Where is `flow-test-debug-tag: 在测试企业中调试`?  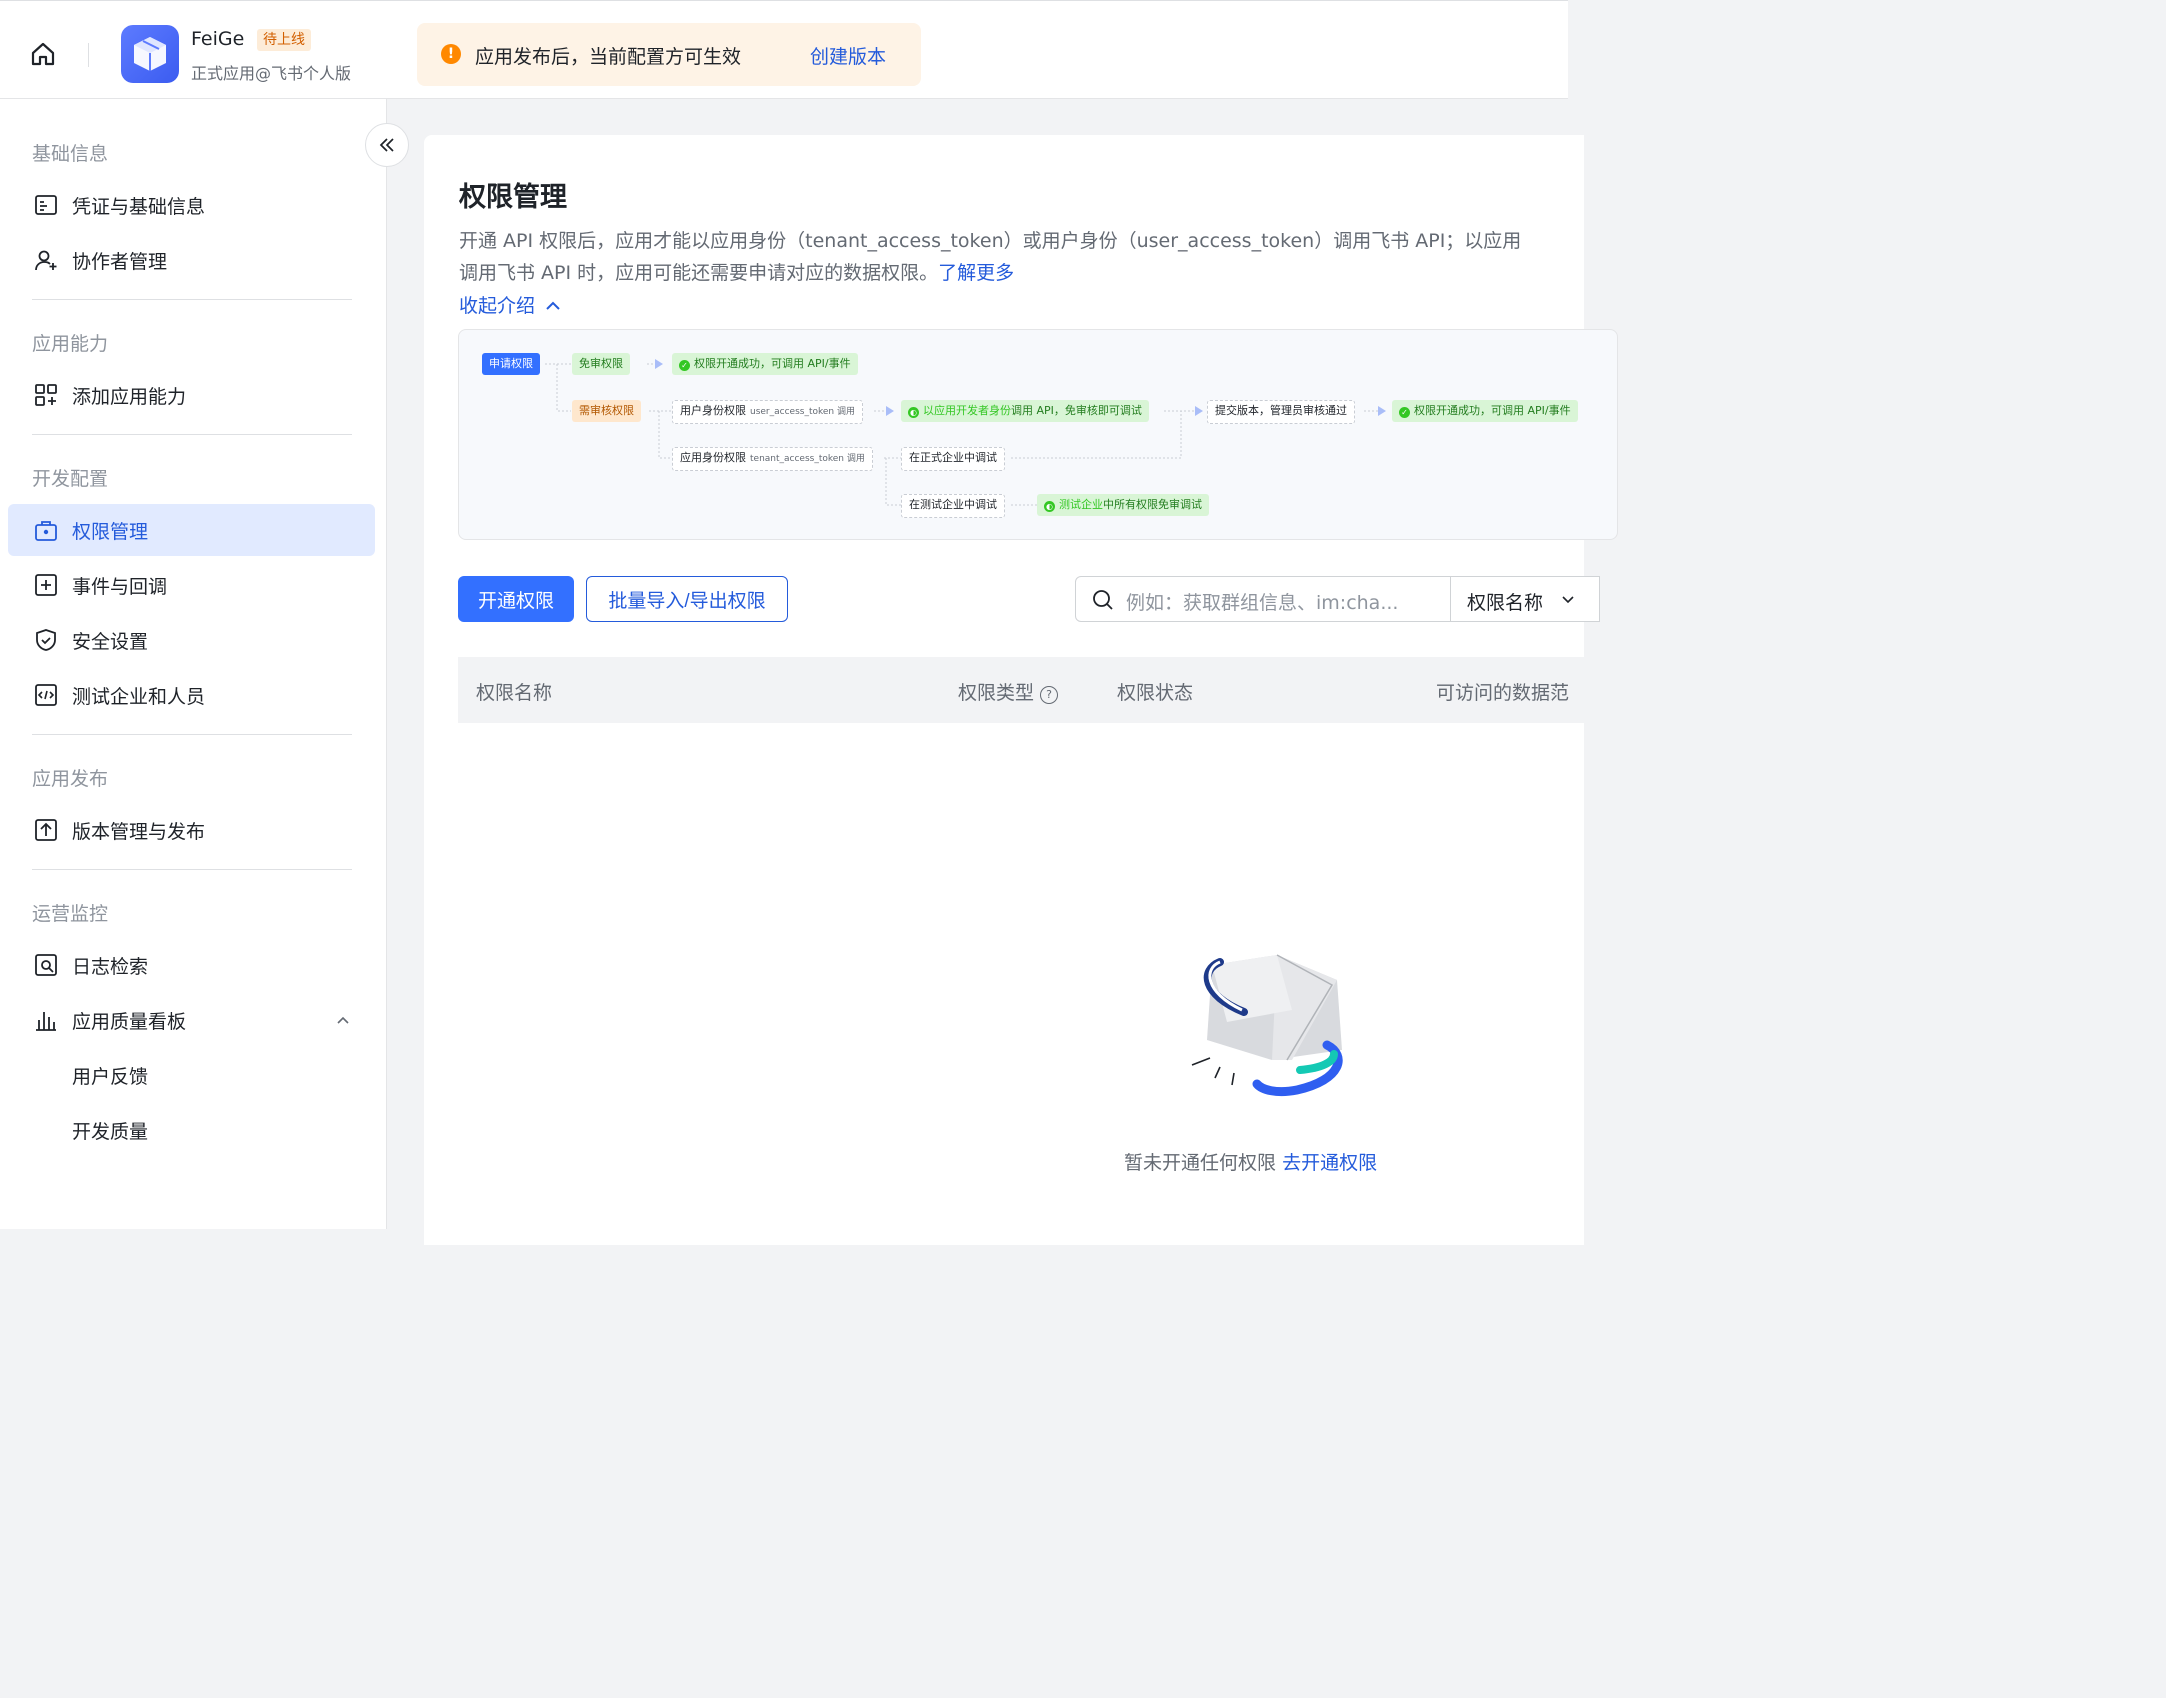 flow-test-debug-tag: 在测试企业中调试 is located at coordinates (953, 506).